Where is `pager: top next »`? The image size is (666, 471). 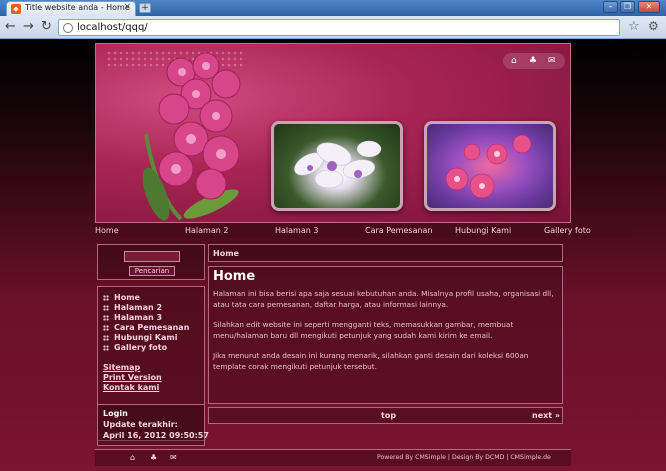
pager: top next » is located at coordinates (385, 415).